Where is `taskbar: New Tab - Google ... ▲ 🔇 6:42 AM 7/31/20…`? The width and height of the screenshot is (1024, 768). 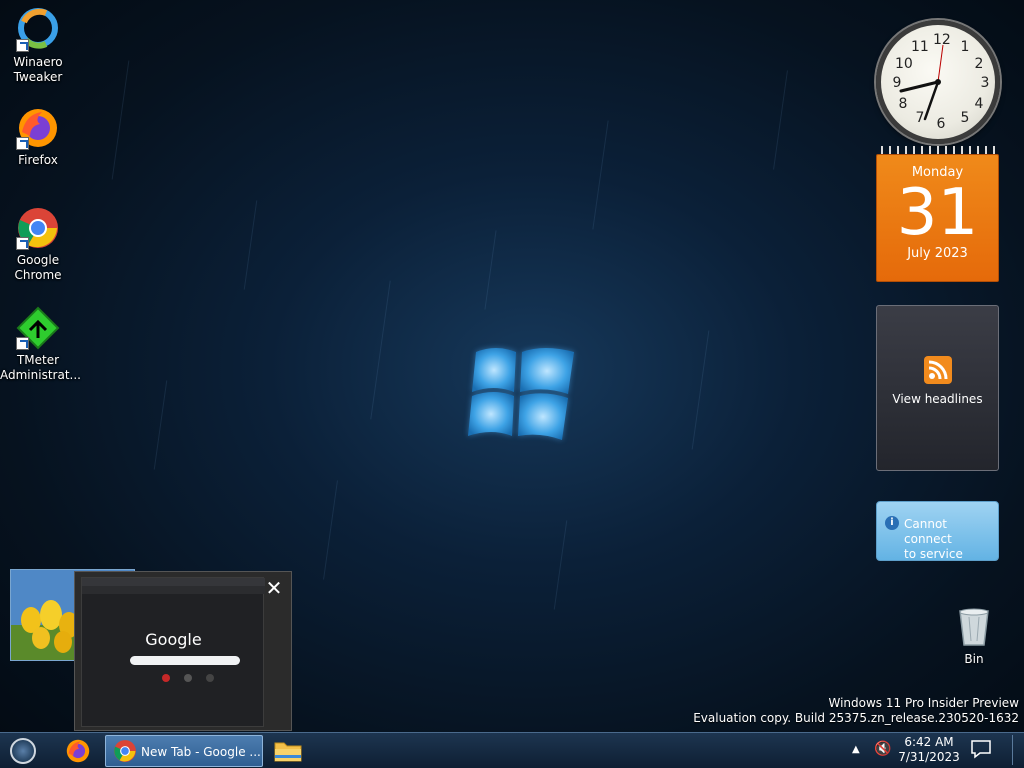
taskbar: New Tab - Google ... ▲ 🔇 6:42 AM 7/31/20… is located at coordinates (512, 750).